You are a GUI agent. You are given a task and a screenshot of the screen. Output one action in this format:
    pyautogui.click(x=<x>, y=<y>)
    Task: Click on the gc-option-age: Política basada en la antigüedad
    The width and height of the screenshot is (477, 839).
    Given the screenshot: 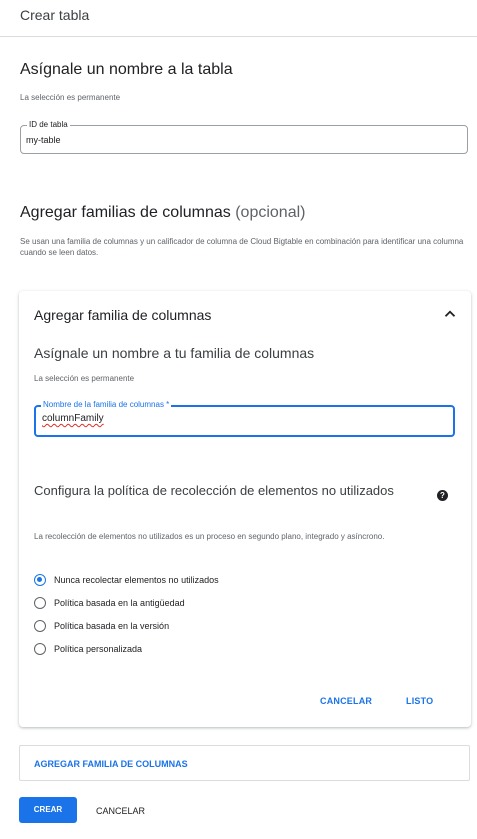 What is the action you would take?
    pyautogui.click(x=109, y=603)
    